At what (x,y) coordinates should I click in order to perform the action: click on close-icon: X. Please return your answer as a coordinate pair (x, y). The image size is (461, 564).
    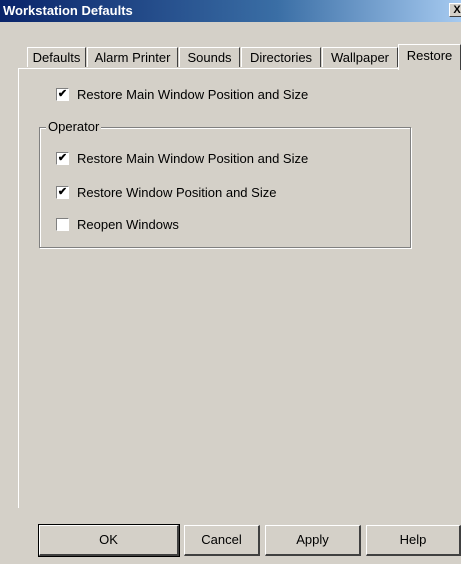
    Looking at the image, I should click on (457, 10).